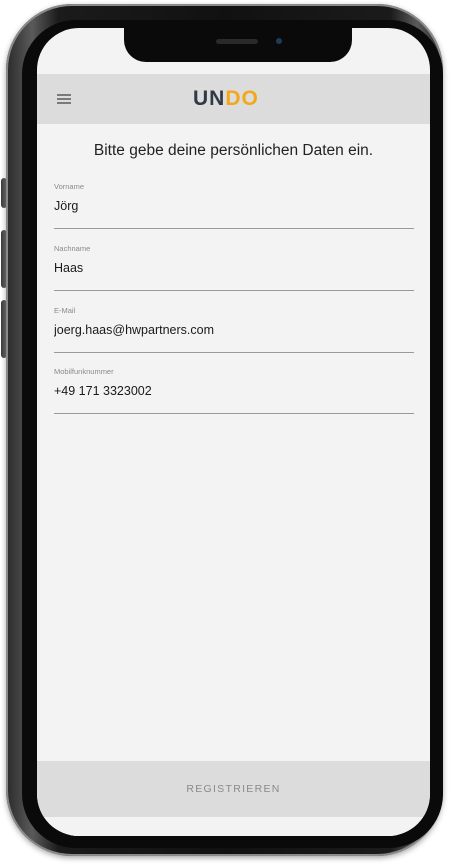 The image size is (451, 864). I want to click on logo-part-do: DO, so click(242, 98).